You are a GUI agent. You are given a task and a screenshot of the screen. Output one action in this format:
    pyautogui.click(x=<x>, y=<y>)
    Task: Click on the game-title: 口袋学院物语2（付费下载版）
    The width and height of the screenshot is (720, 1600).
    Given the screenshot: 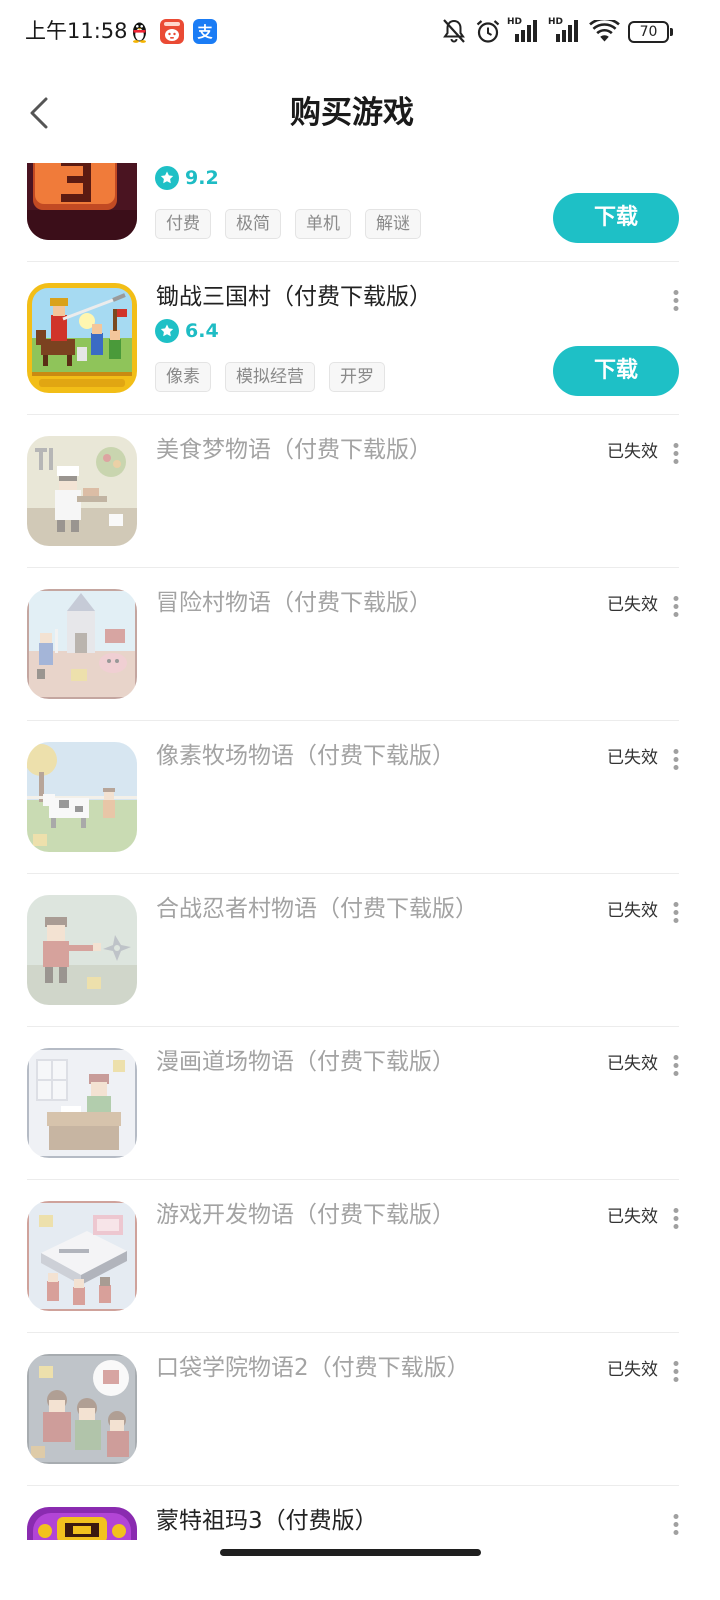 What is the action you would take?
    pyautogui.click(x=313, y=1368)
    